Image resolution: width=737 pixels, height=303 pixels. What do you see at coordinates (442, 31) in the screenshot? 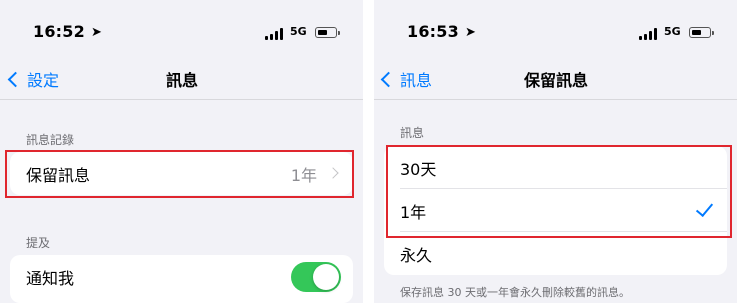
I see `status-time: 16:53 ➤` at bounding box center [442, 31].